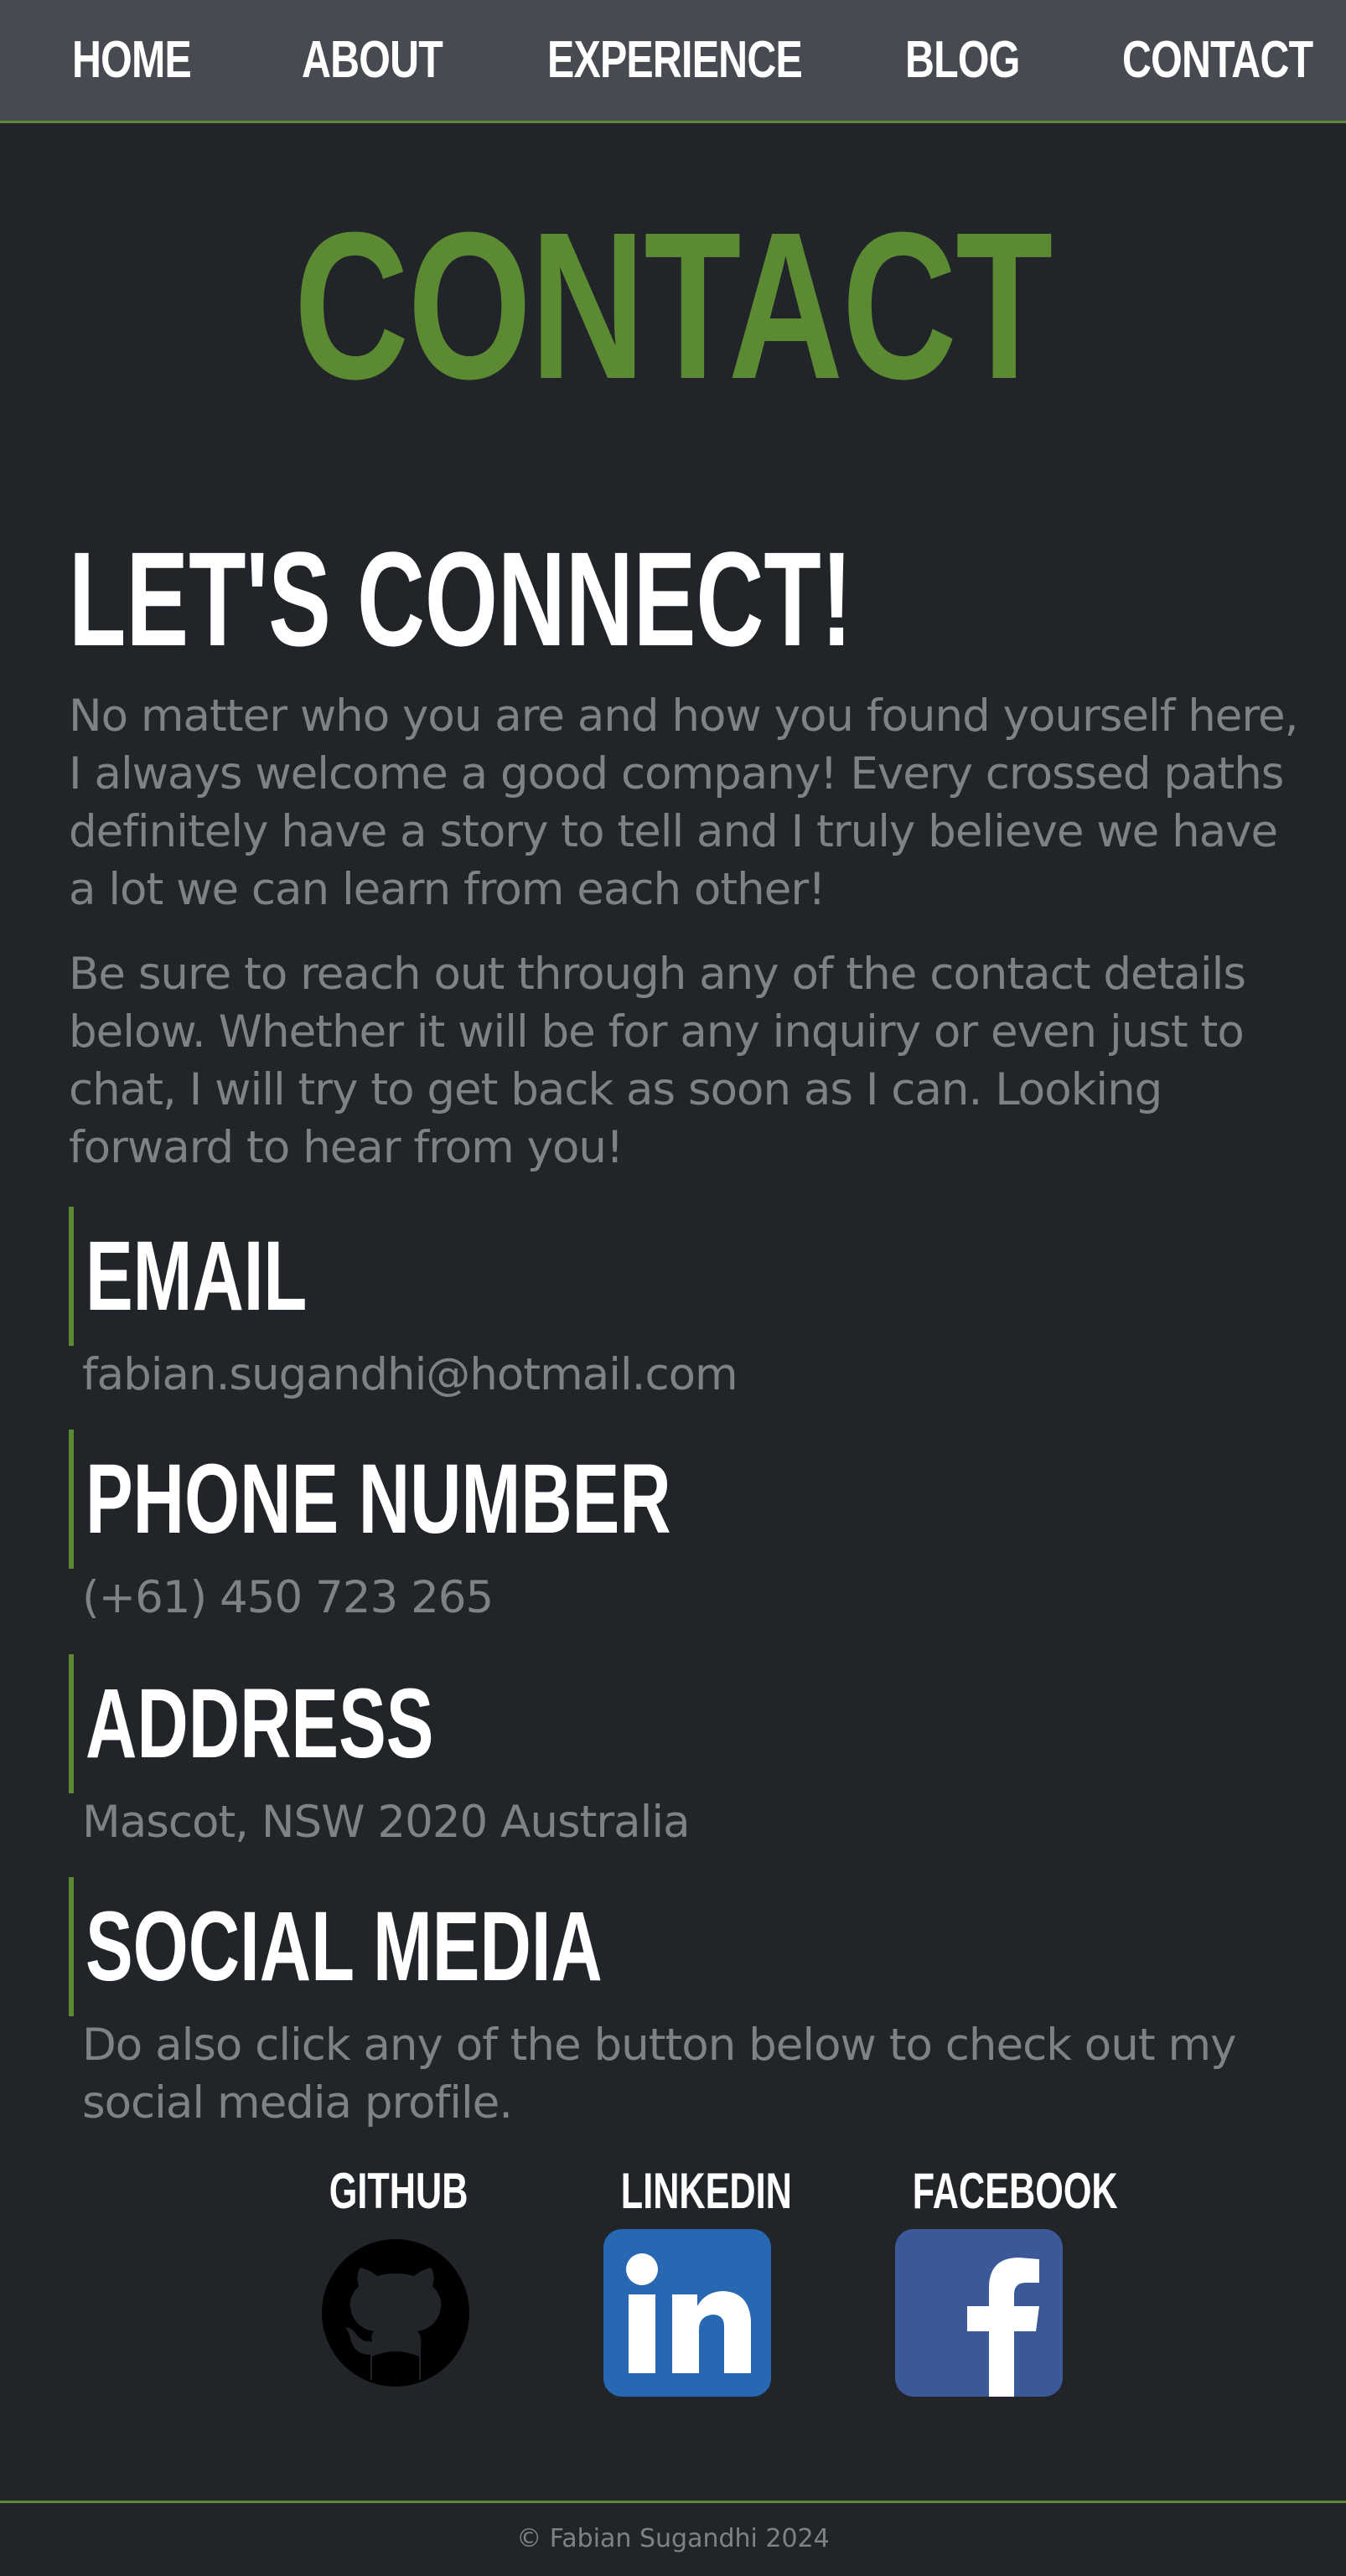 This screenshot has width=1346, height=2576. Describe the element at coordinates (687, 2313) in the screenshot. I see `linkedin-icon` at that location.